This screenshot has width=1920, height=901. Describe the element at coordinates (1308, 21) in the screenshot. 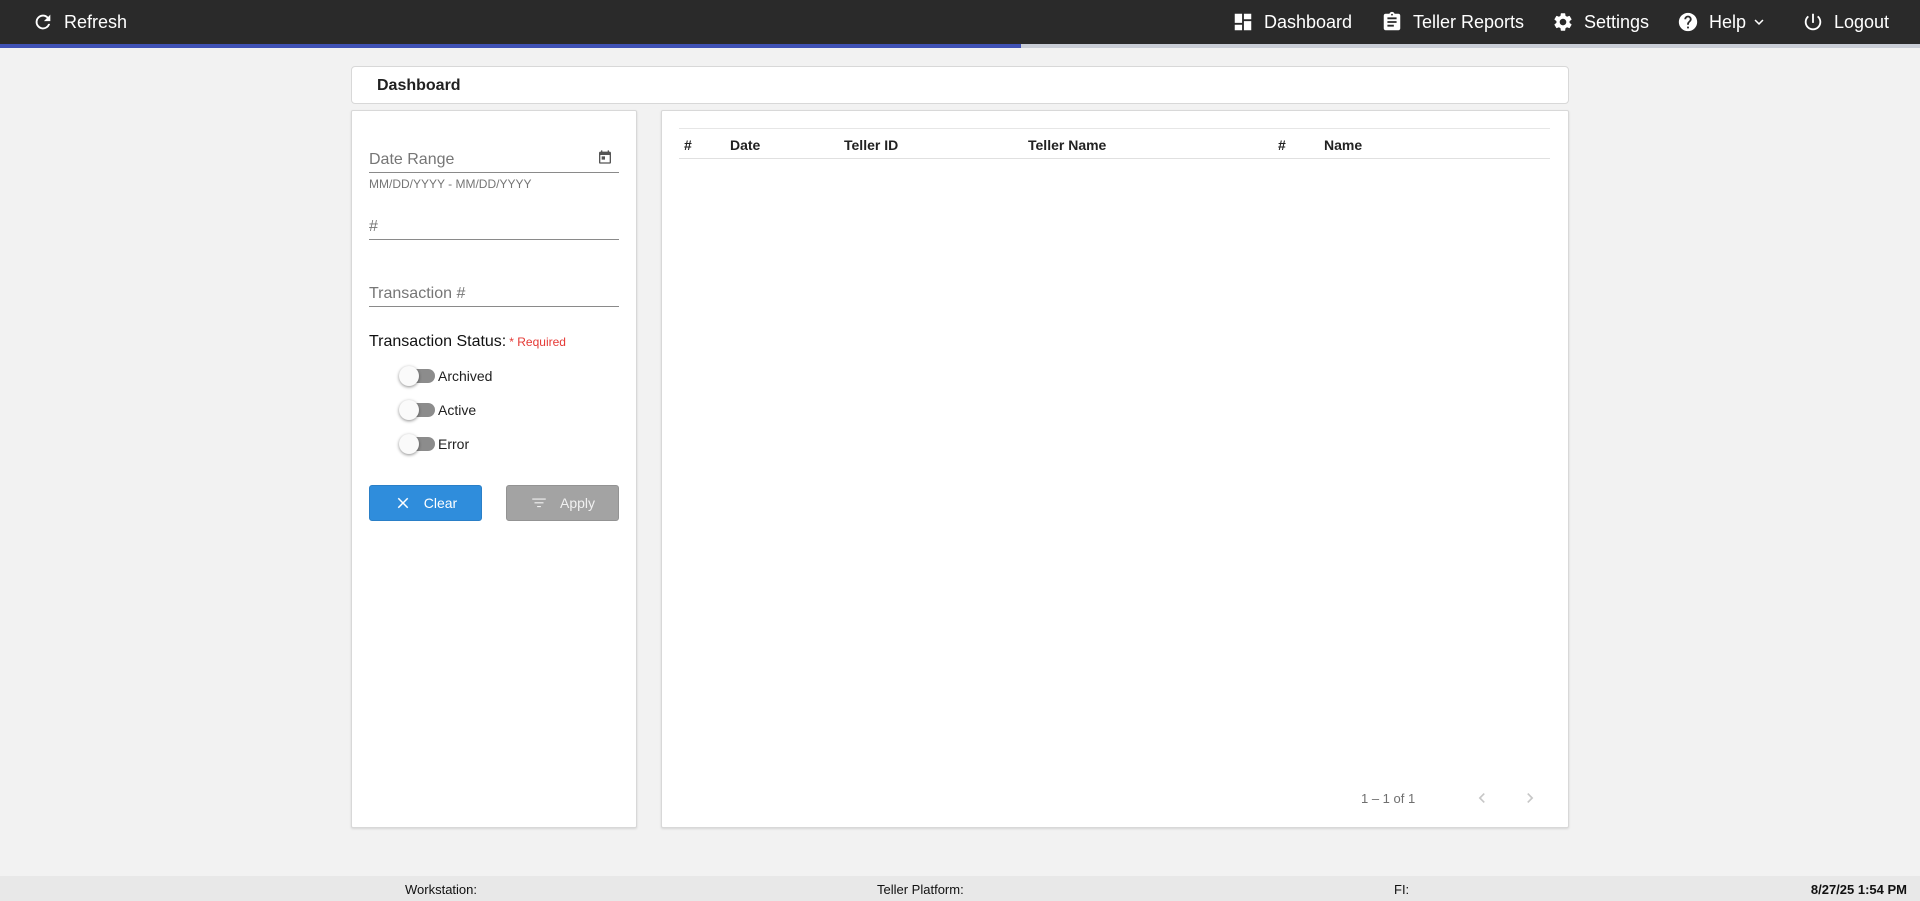

I see `nav-dashboard-label: Dashboard` at that location.